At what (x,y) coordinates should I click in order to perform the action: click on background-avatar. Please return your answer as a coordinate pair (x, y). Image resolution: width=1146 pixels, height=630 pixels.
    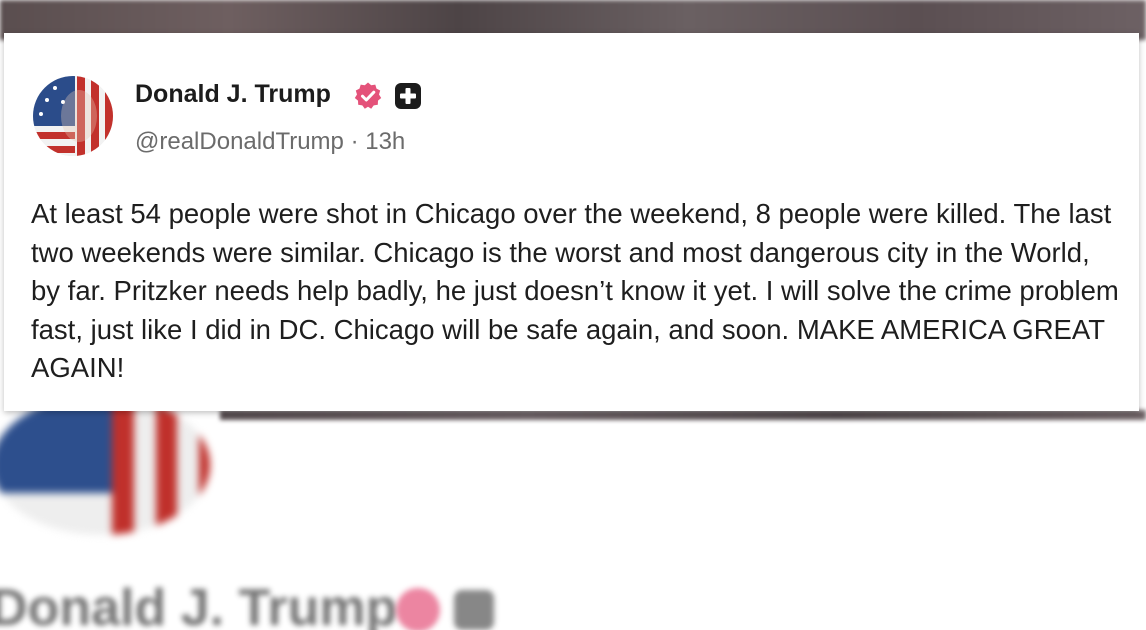
    Looking at the image, I should click on (105, 465).